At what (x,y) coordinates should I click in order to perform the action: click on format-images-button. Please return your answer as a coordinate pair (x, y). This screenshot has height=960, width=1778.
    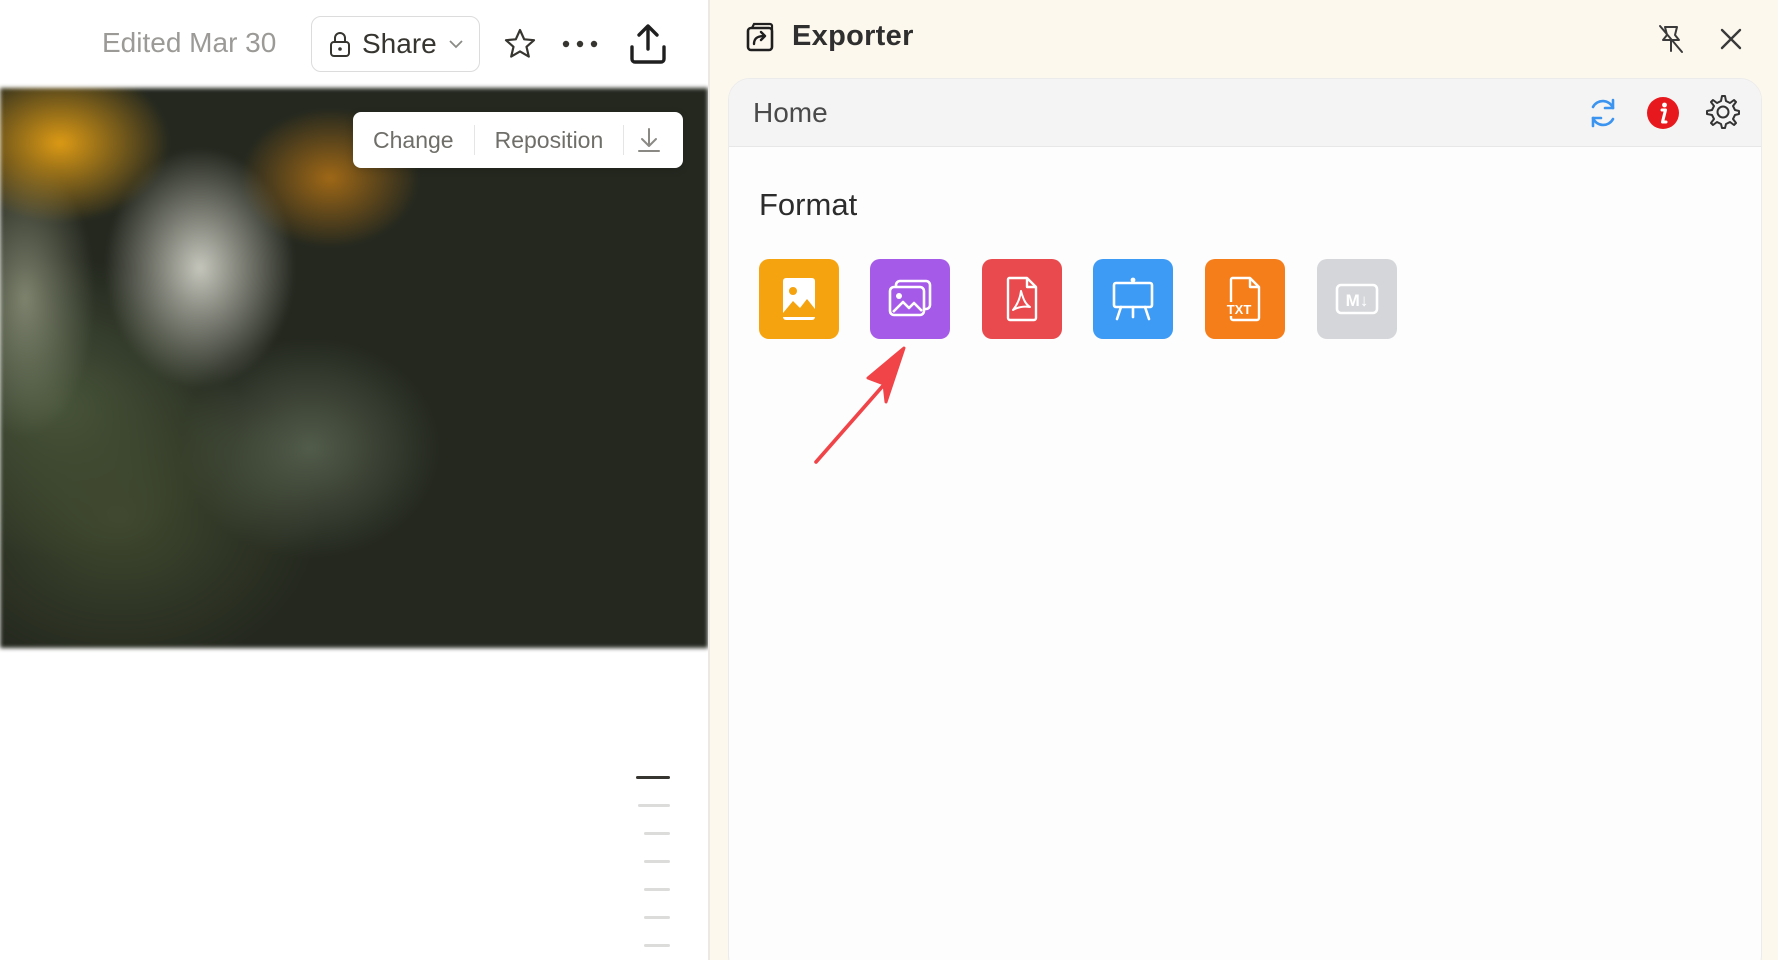
    Looking at the image, I should click on (910, 299).